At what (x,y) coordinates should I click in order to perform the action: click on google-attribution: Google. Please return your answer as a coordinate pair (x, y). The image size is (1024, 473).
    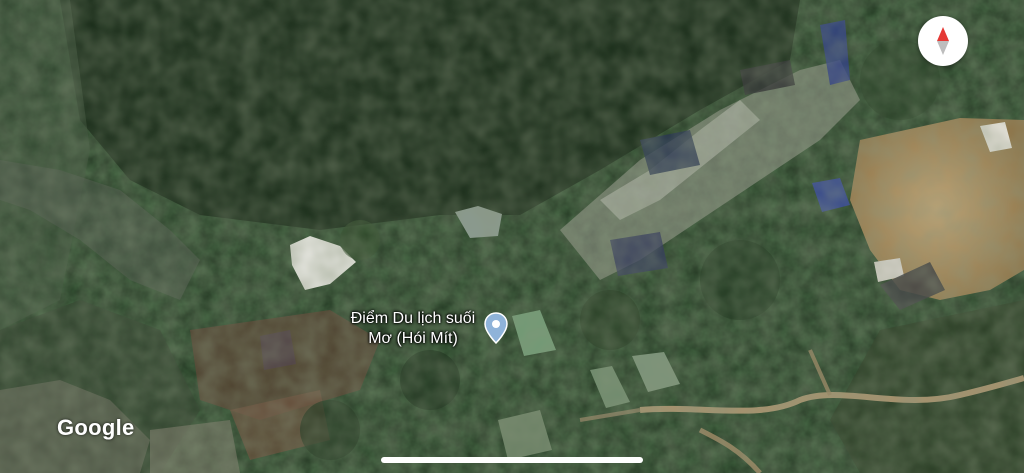
    Looking at the image, I should click on (96, 427).